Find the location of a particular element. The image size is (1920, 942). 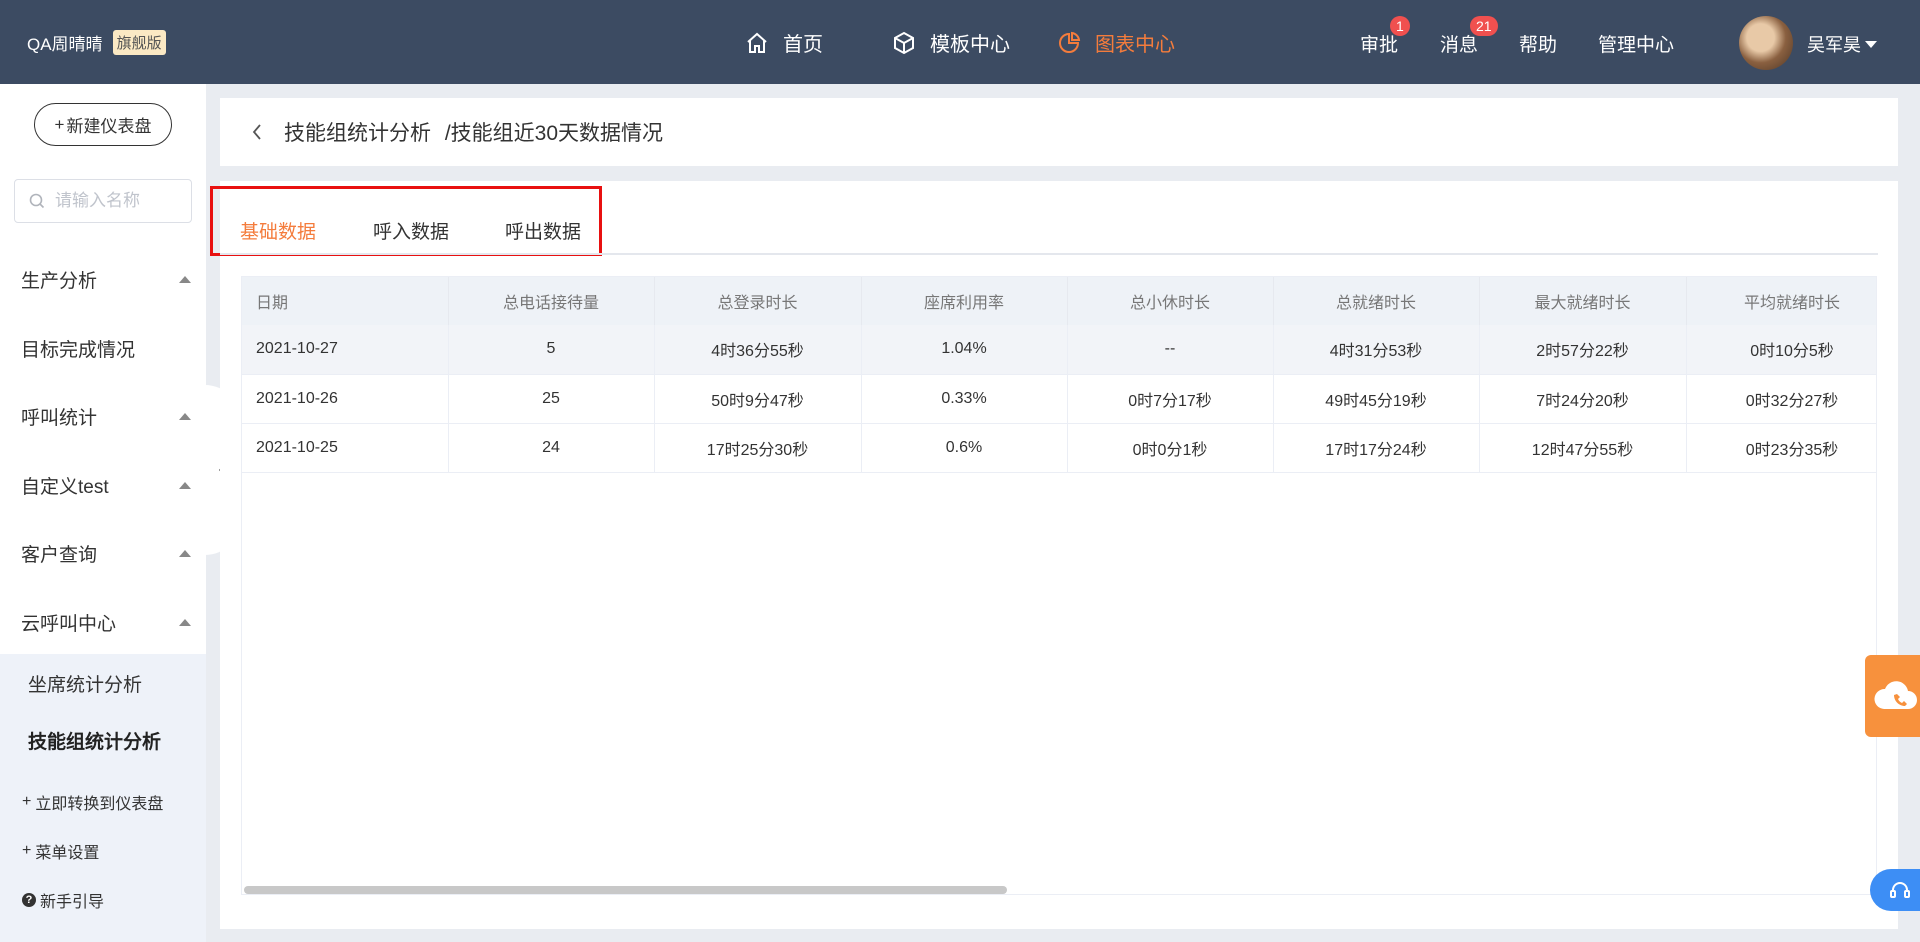

column-header: 最大就绪时长 is located at coordinates (1583, 301).